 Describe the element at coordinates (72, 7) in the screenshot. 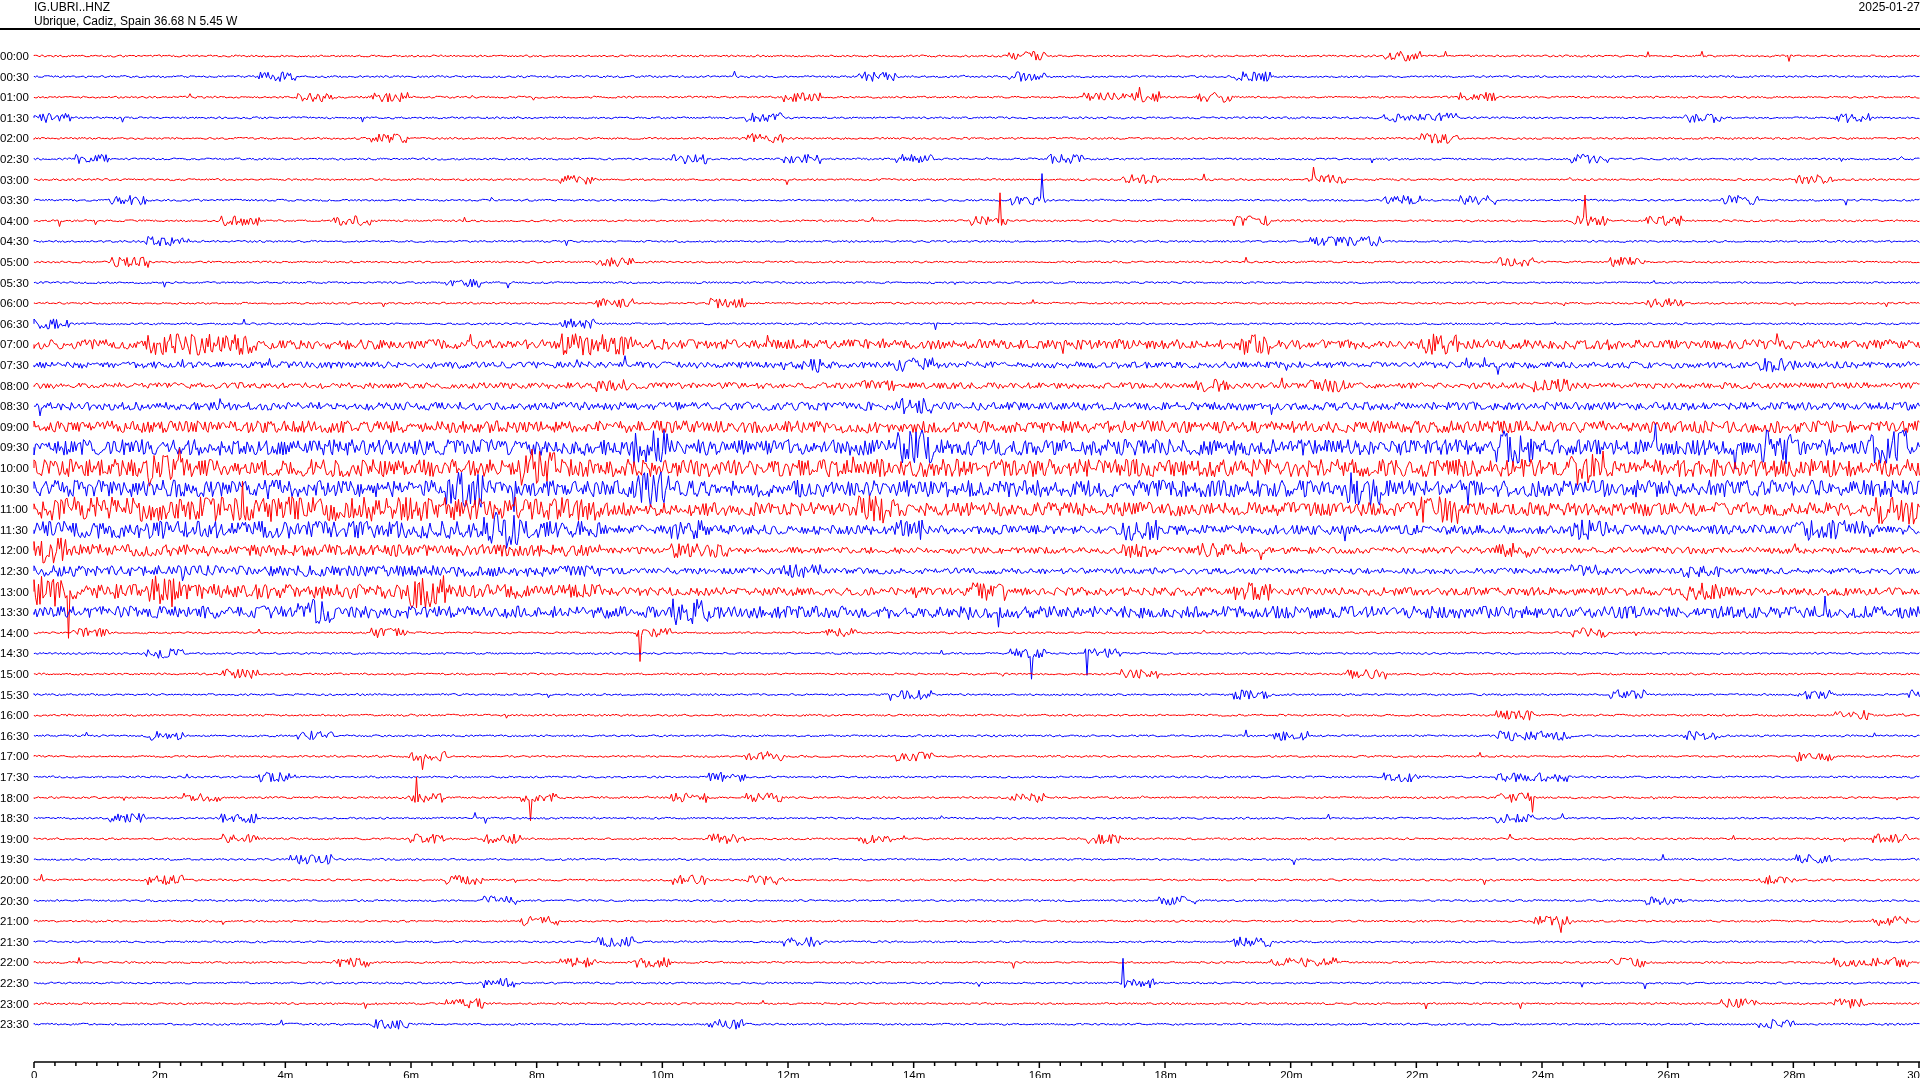

I see `station-code: IG.UBRI..HNZ` at that location.